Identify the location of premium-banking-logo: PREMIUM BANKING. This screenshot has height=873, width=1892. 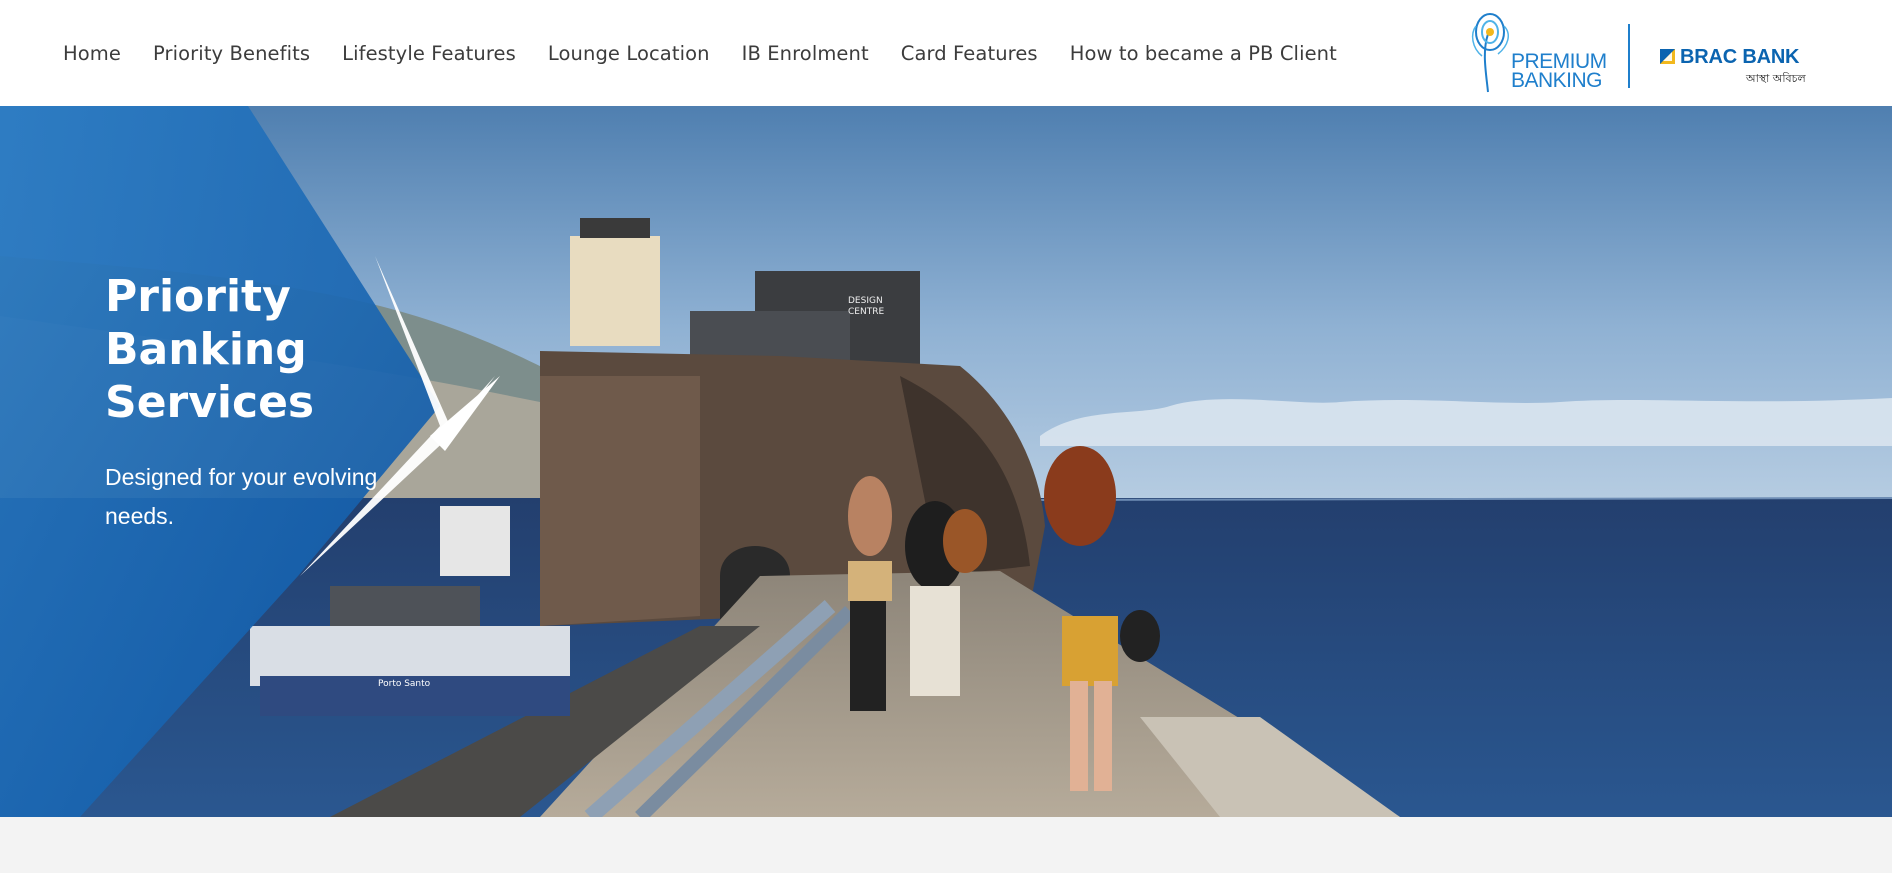
(1543, 53).